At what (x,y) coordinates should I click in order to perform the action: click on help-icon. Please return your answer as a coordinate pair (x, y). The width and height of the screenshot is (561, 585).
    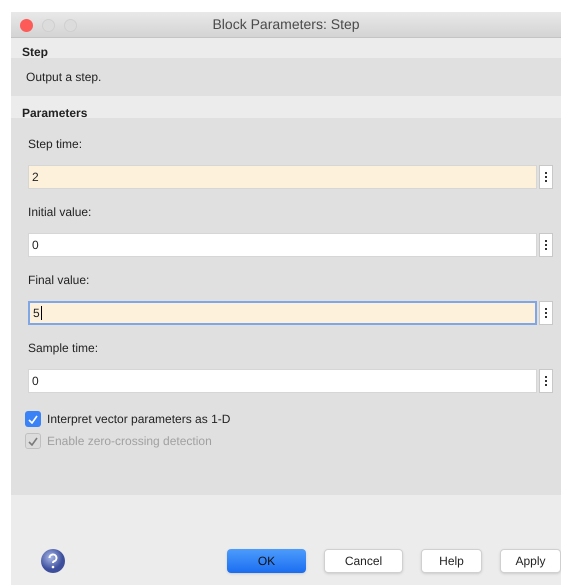
    Looking at the image, I should click on (53, 561).